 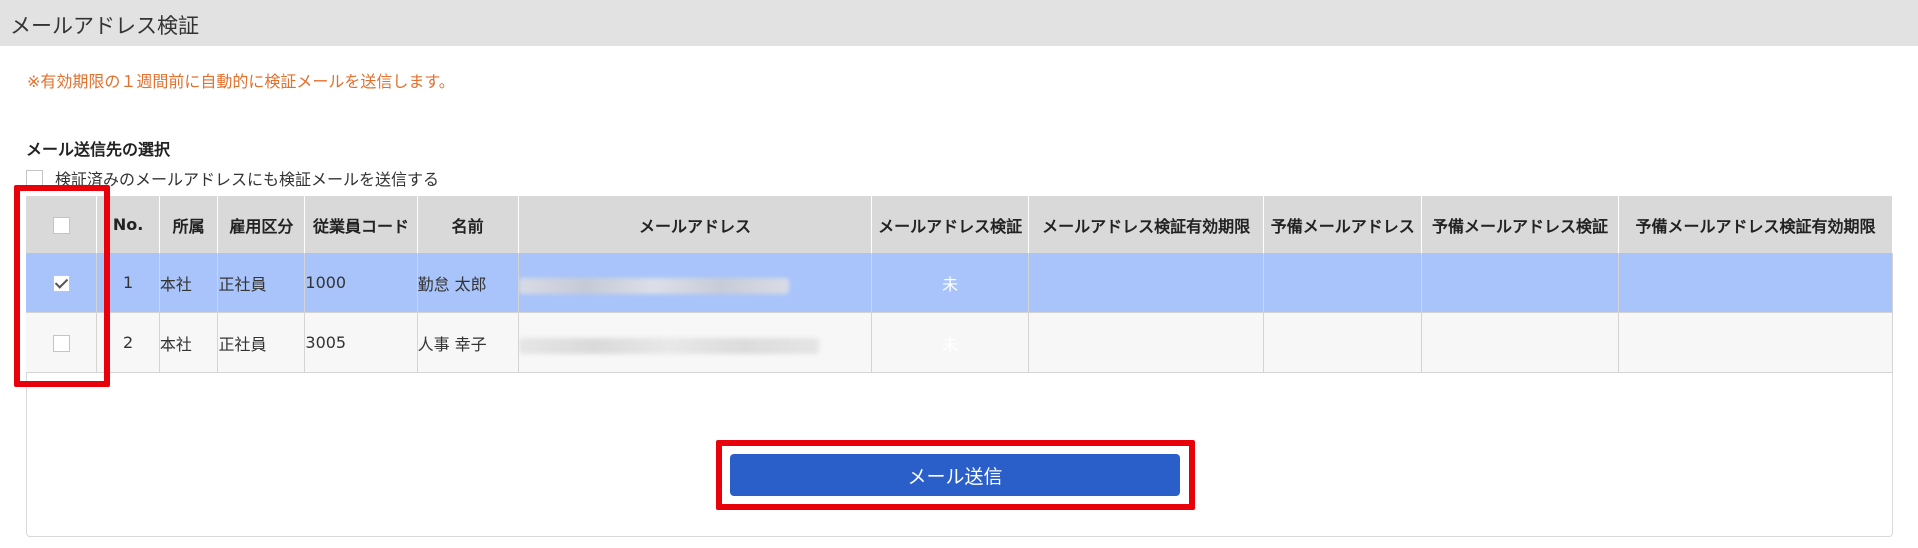 What do you see at coordinates (241, 81) in the screenshot?
I see `auto-send-notice: ※有効期限の１週間前に自動的に検証メールを送信します。` at bounding box center [241, 81].